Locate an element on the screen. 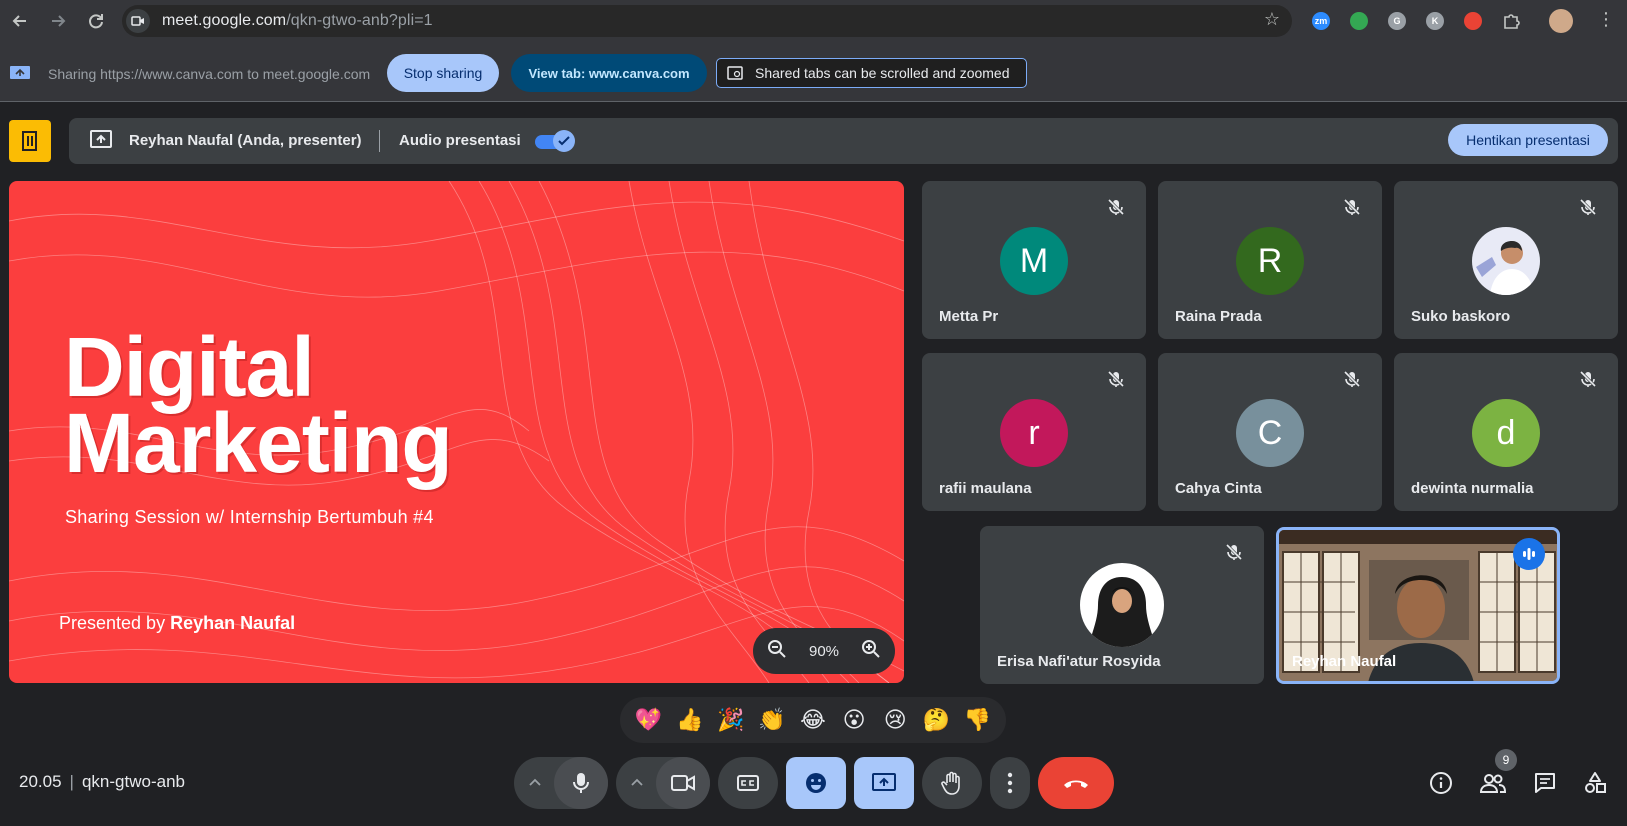 The image size is (1627, 826). chat-button is located at coordinates (1545, 783).